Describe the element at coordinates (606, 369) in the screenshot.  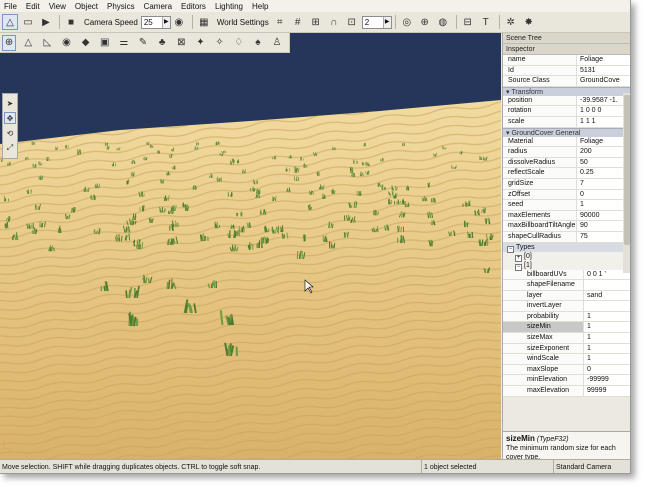
I see `property-value: 0` at that location.